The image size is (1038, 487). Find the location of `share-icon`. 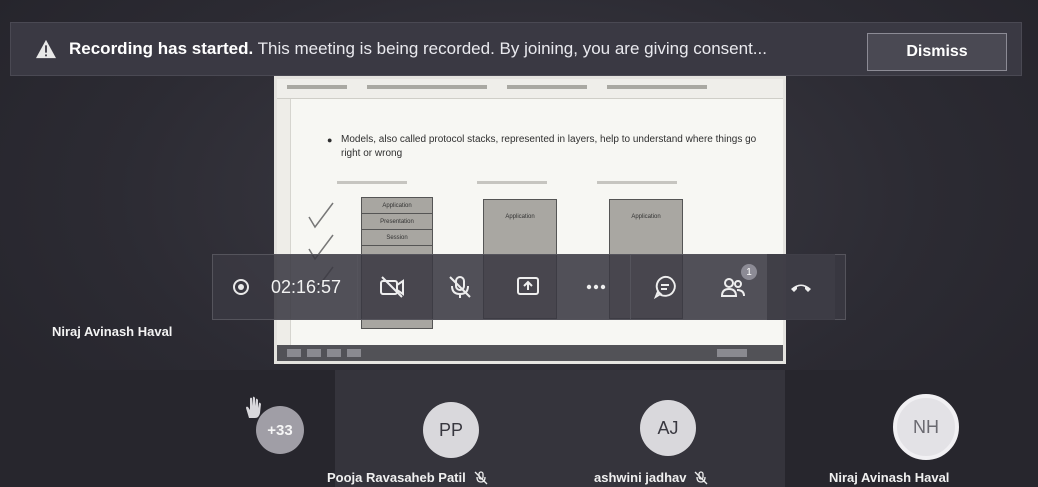

share-icon is located at coordinates (528, 286).